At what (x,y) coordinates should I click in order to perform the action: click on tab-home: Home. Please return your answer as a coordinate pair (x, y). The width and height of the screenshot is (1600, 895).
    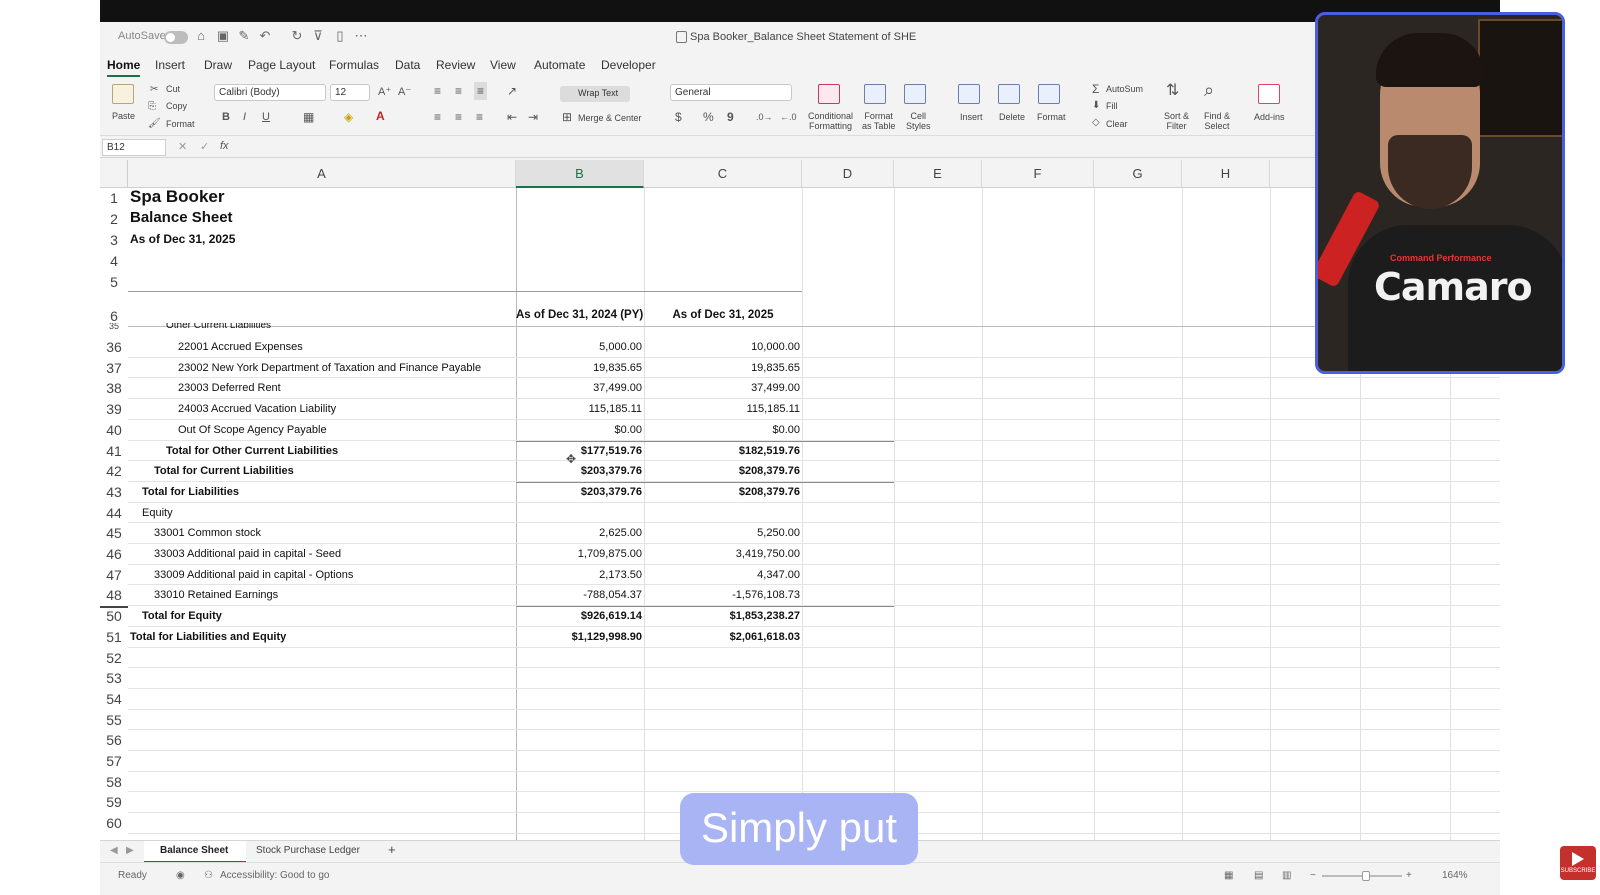
    Looking at the image, I should click on (124, 67).